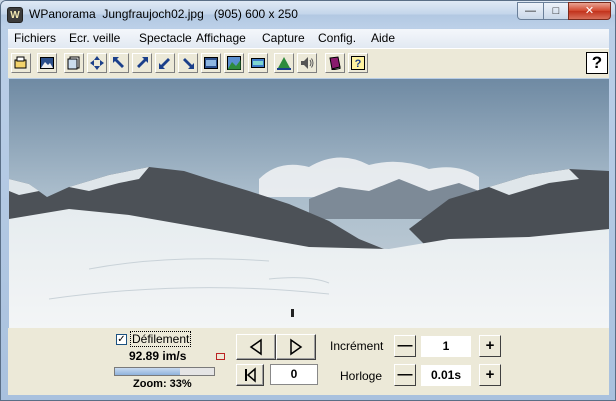 The image size is (616, 401). I want to click on arrow-down-right-icon, so click(188, 63).